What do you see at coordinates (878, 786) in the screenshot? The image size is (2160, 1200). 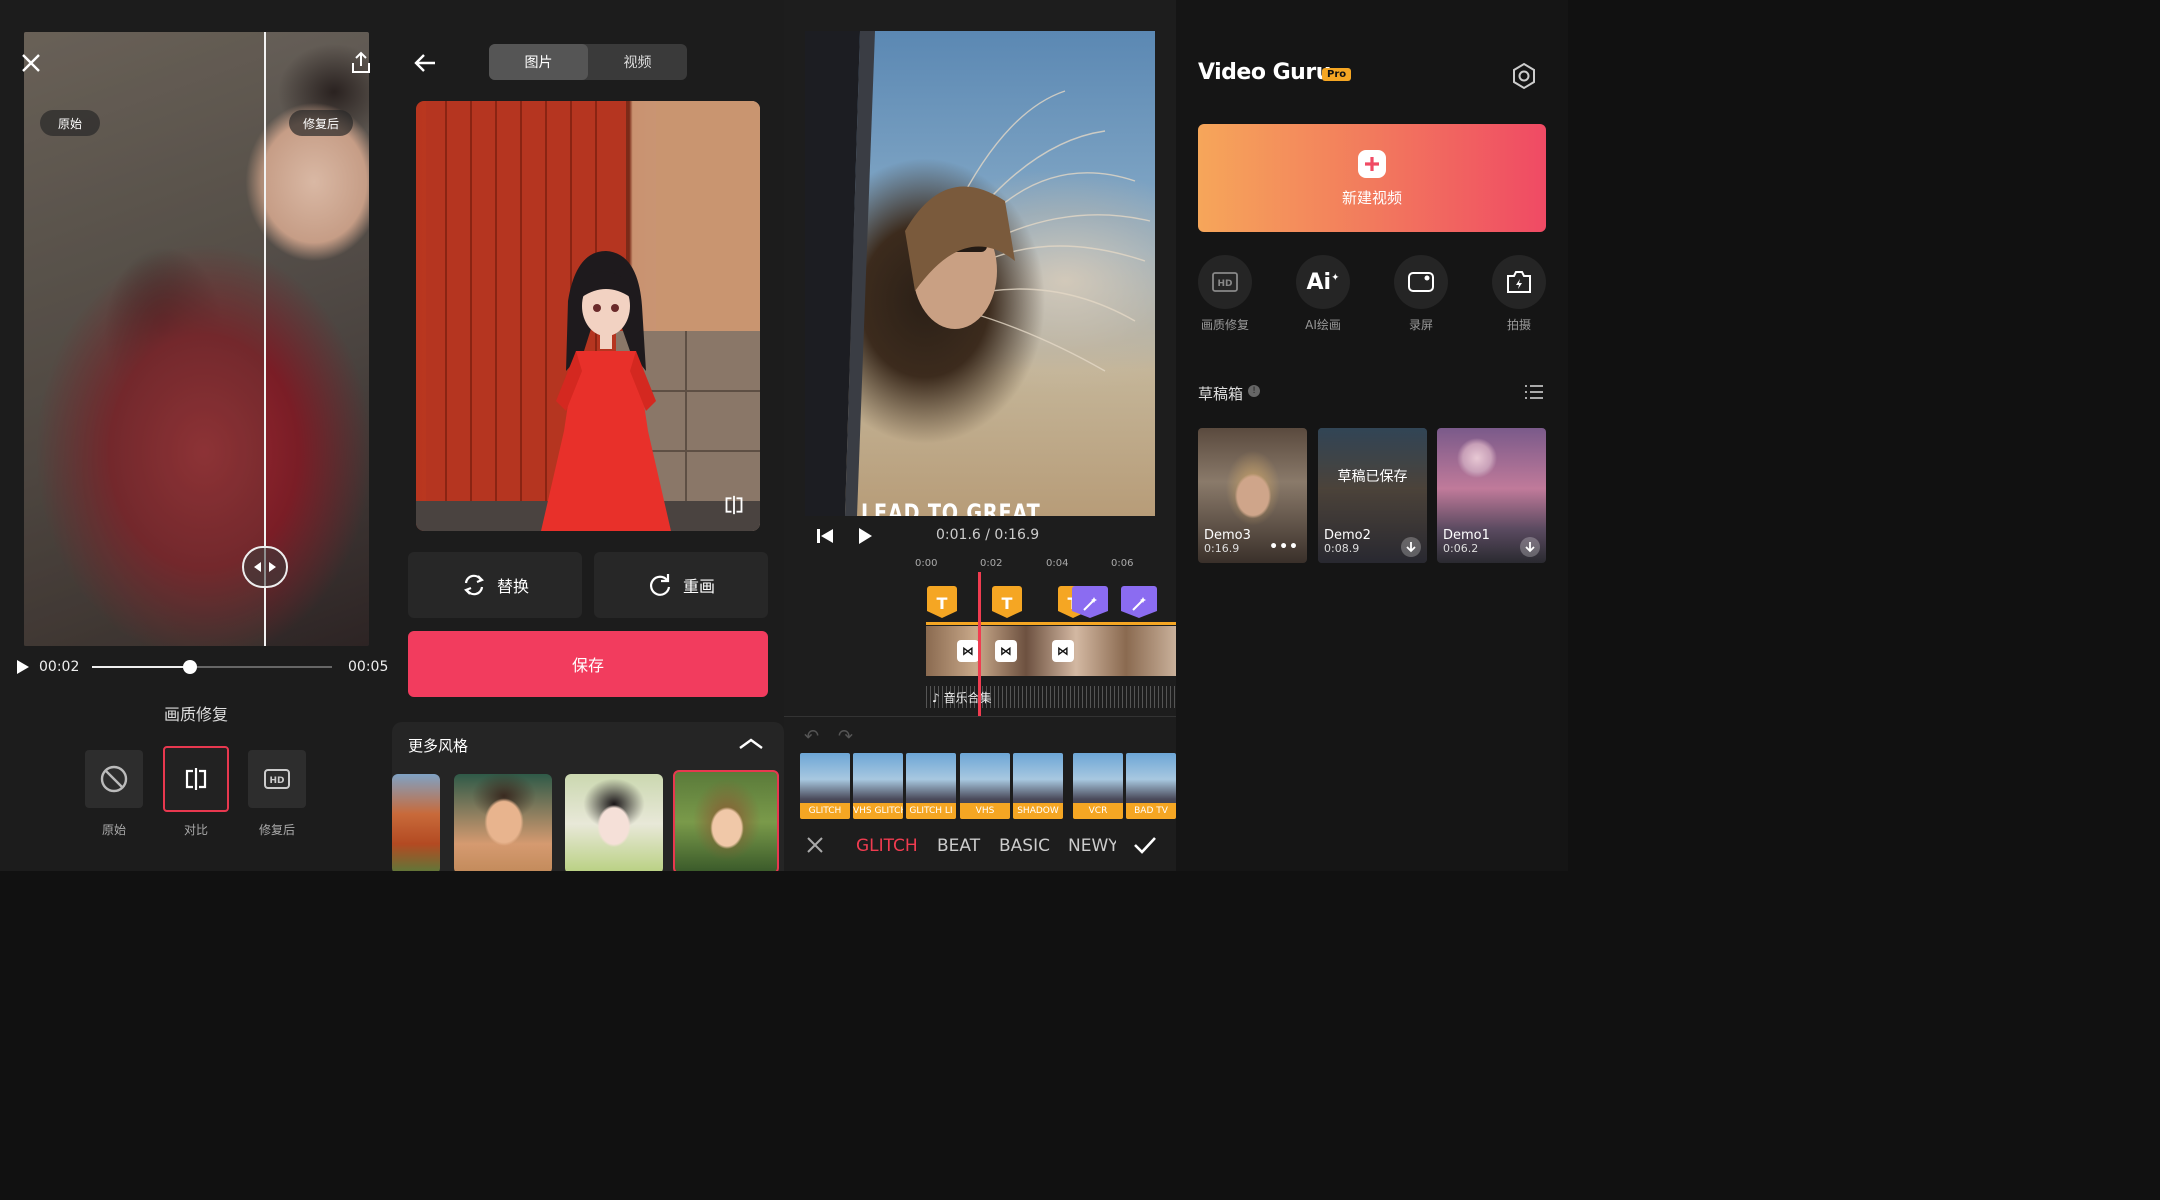 I see `effect-thumb: VHS GLITCH` at bounding box center [878, 786].